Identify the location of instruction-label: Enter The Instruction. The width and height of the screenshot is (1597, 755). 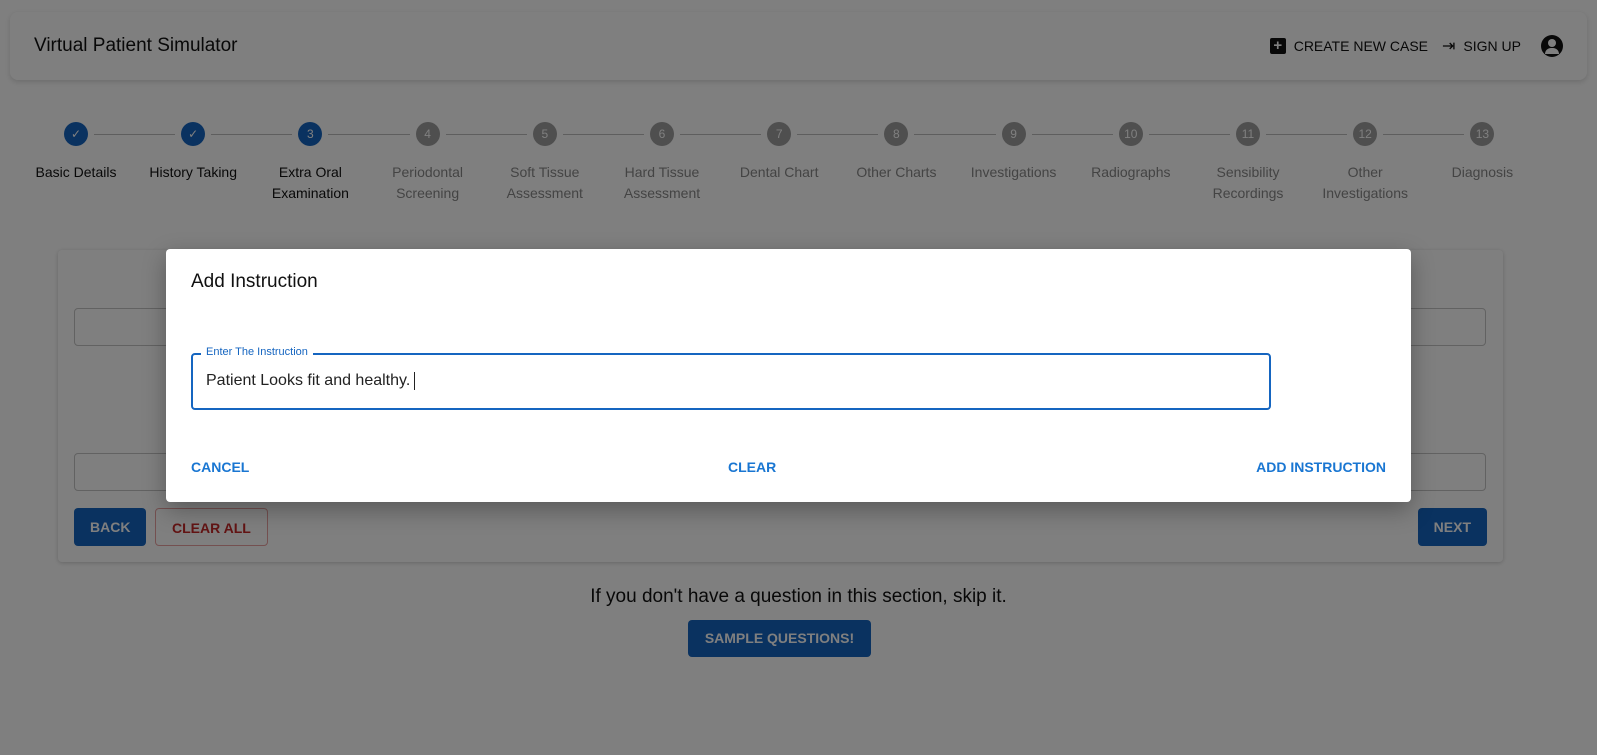
(257, 352).